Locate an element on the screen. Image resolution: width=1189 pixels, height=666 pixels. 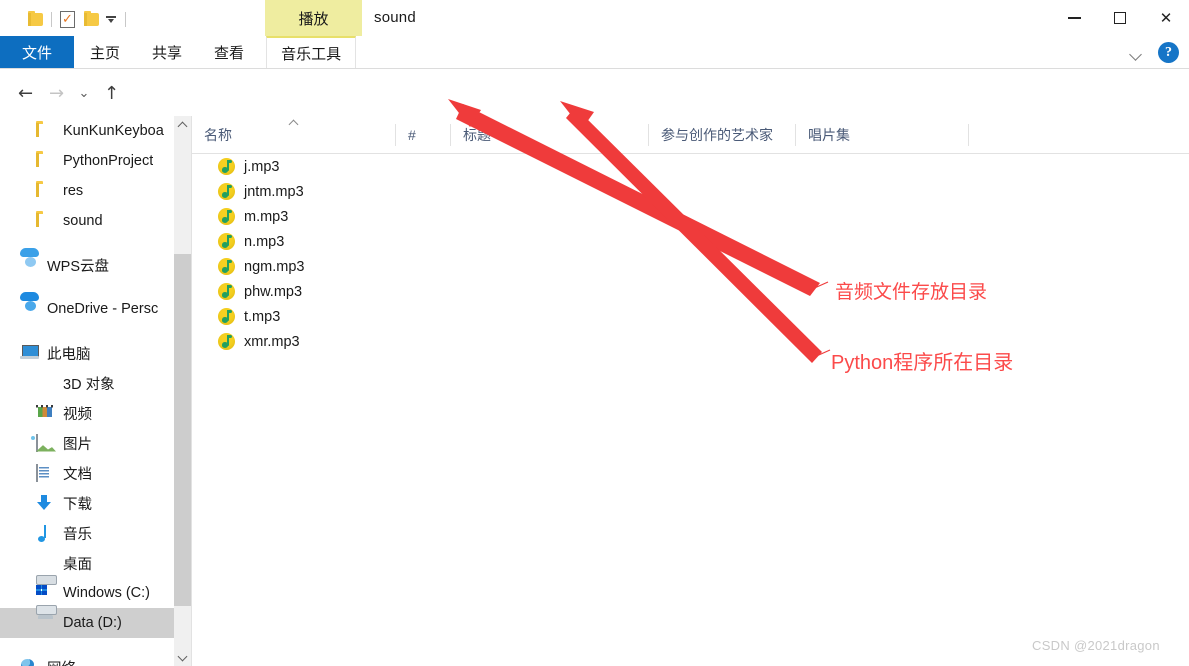
window-title: sound is located at coordinates (395, 17).